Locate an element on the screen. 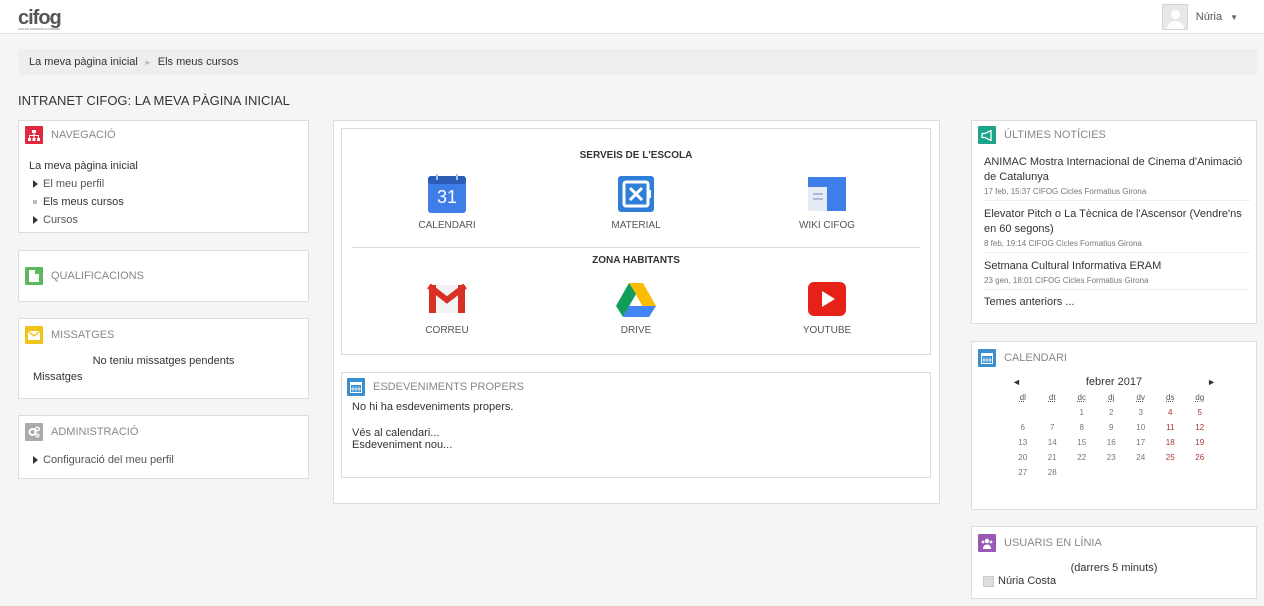 This screenshot has height=606, width=1264. admin-item-profile-settings: Configuració del meu perfil is located at coordinates (168, 460).